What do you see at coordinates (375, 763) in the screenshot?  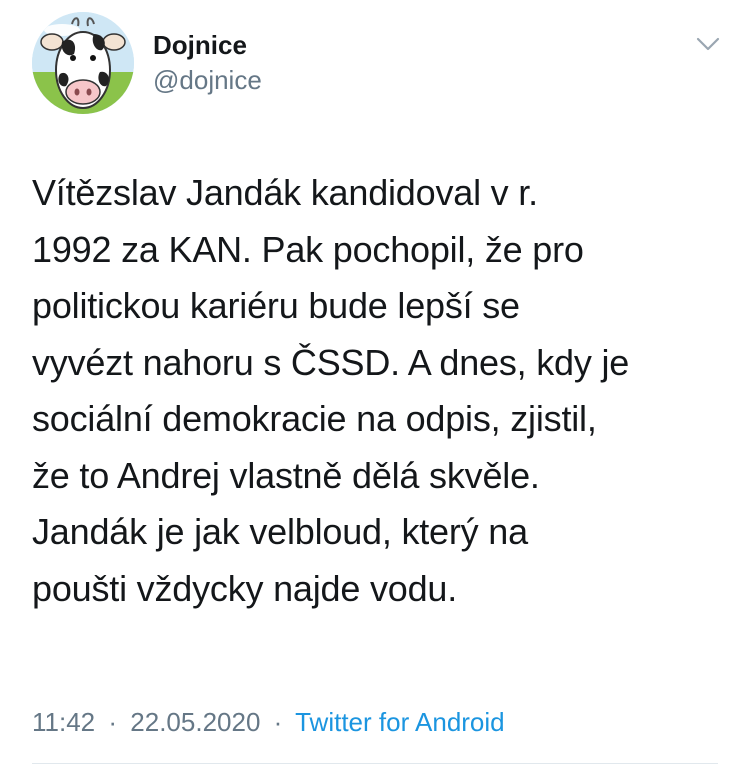 I see `divider` at bounding box center [375, 763].